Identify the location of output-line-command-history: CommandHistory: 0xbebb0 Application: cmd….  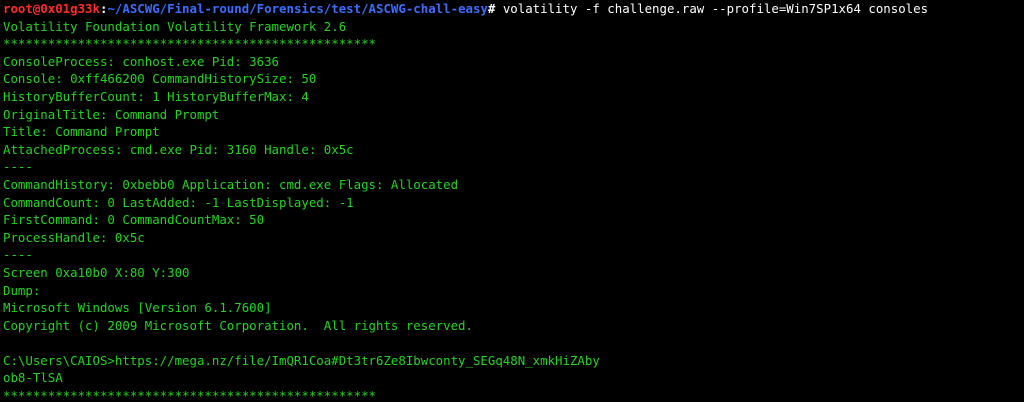
(231, 184).